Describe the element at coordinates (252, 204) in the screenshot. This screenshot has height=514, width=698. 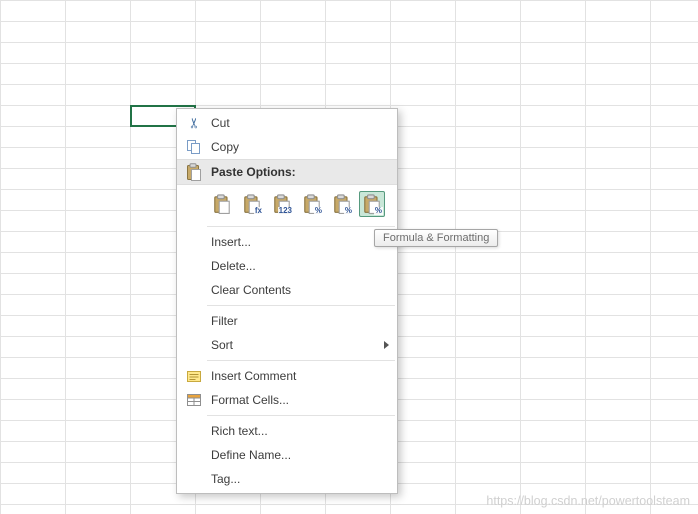
I see `paste-formulas-icon: fx` at that location.